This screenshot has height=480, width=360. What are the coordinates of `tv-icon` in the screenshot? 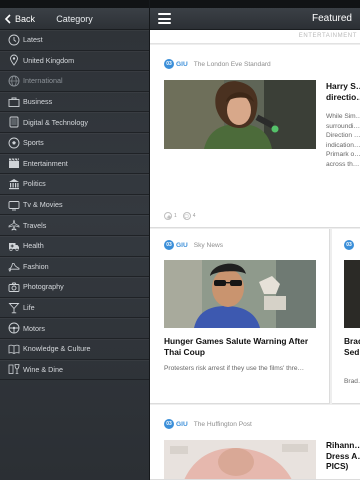 It's located at (13, 204).